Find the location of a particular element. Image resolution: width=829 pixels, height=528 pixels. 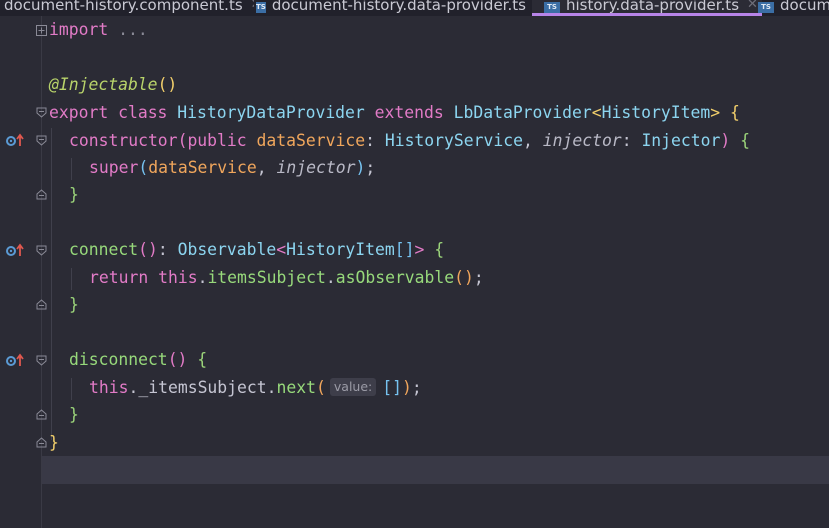

keyword-export: export is located at coordinates (79, 112).